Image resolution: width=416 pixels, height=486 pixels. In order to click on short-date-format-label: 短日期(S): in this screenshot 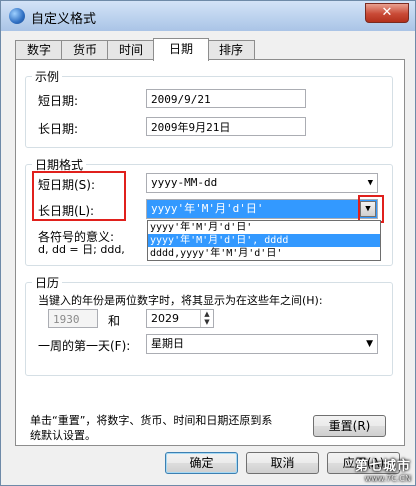, I will do `click(67, 185)`.